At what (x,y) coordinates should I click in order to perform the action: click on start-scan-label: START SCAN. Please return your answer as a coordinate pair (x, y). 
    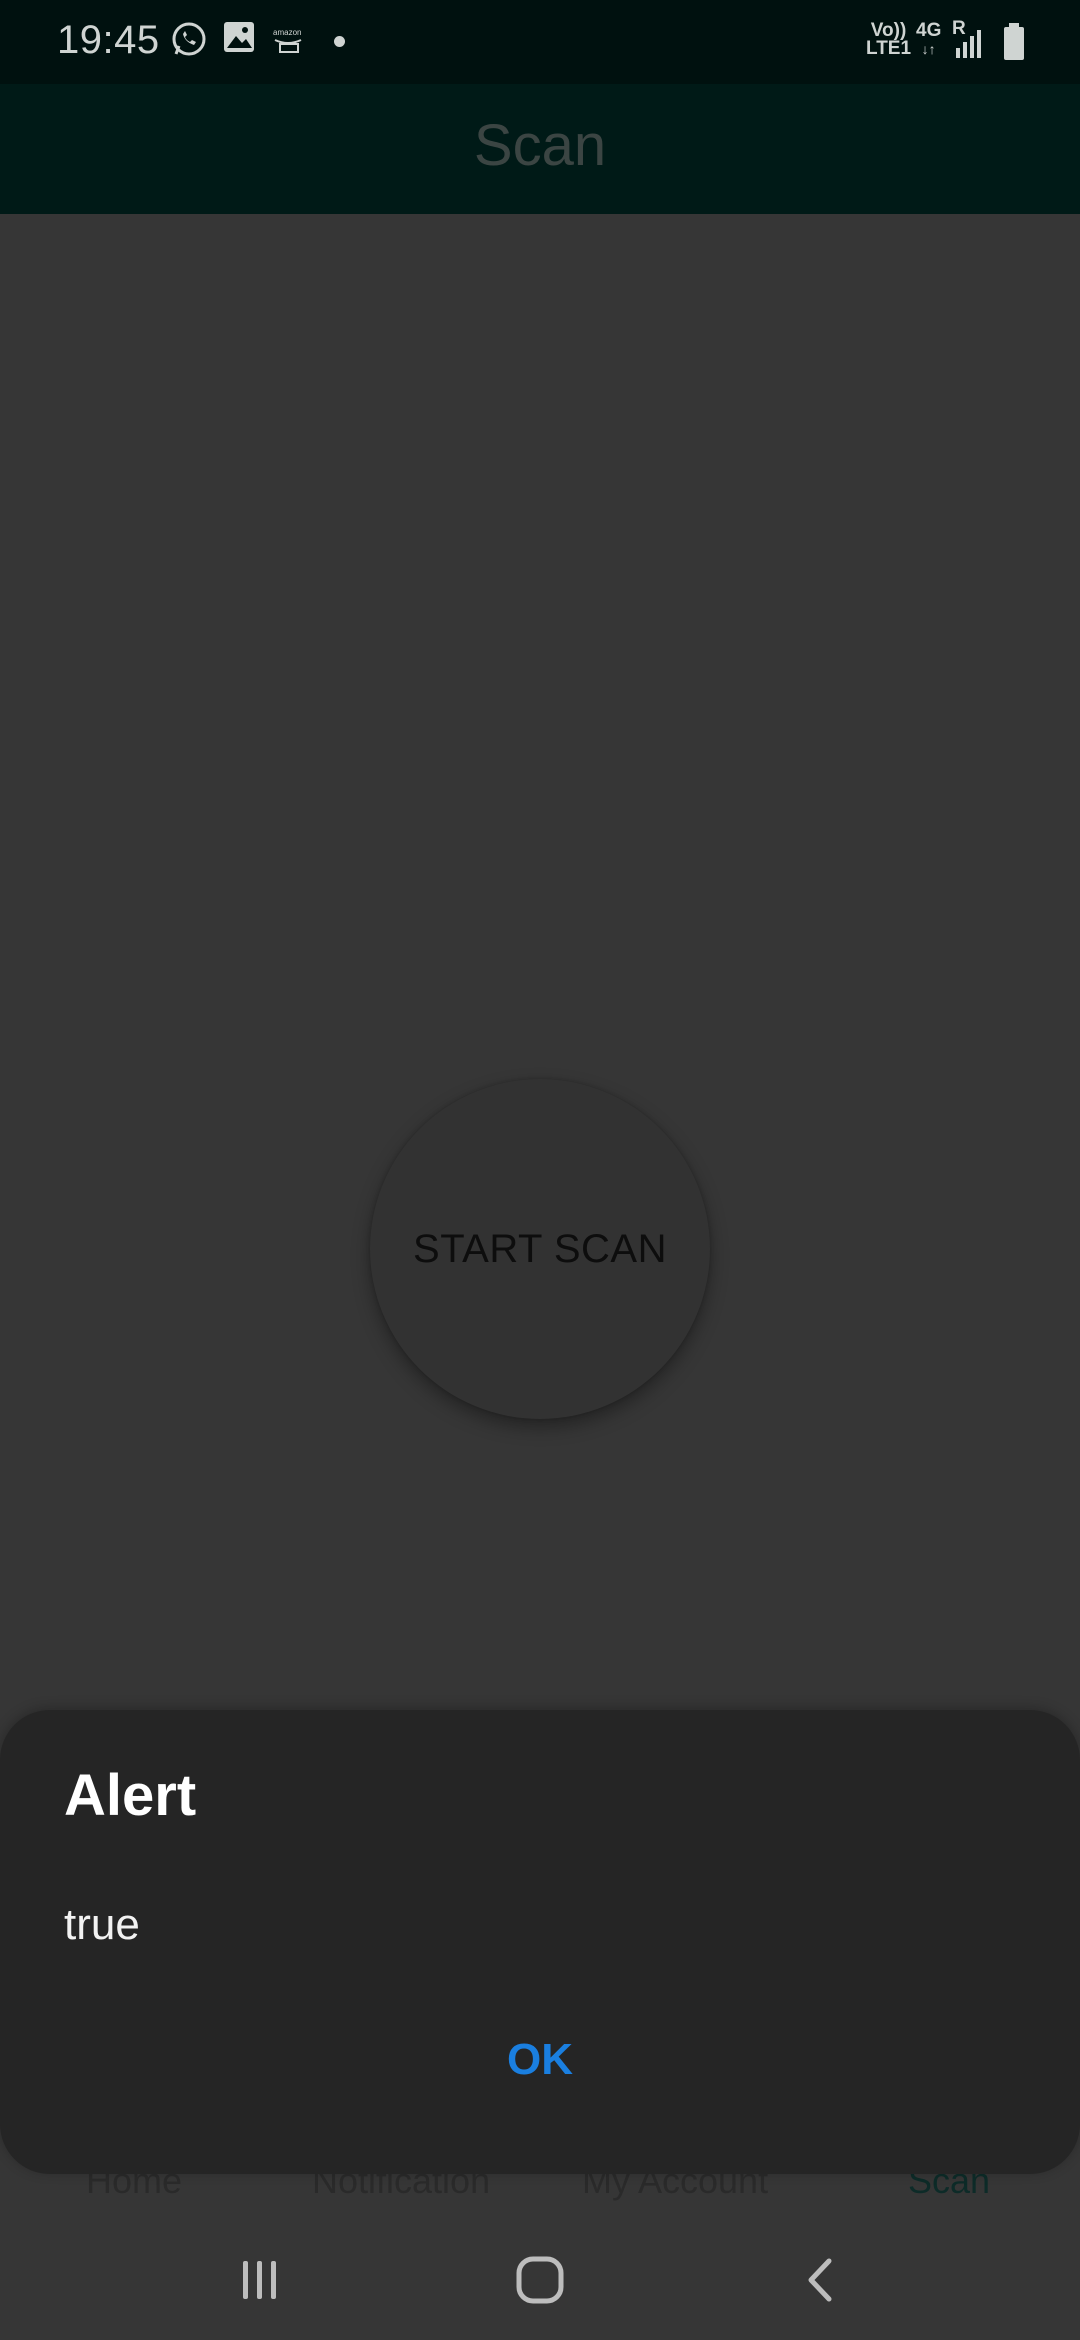
    Looking at the image, I should click on (540, 1248).